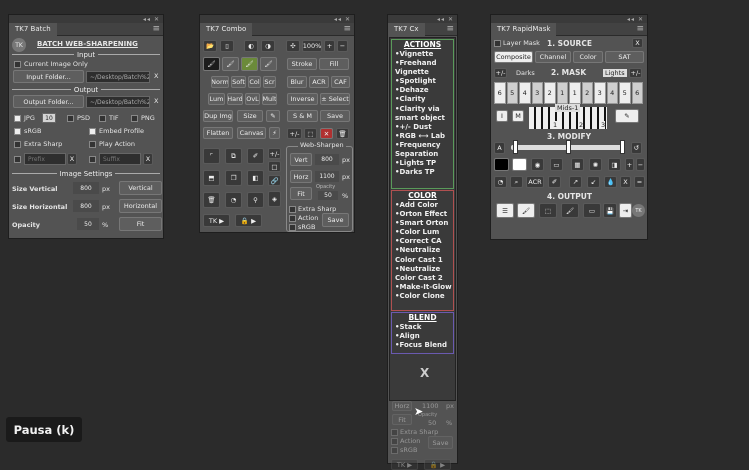 Image resolution: width=749 pixels, height=470 pixels. Describe the element at coordinates (342, 133) in the screenshot. I see `trash-icon: 🗑` at that location.